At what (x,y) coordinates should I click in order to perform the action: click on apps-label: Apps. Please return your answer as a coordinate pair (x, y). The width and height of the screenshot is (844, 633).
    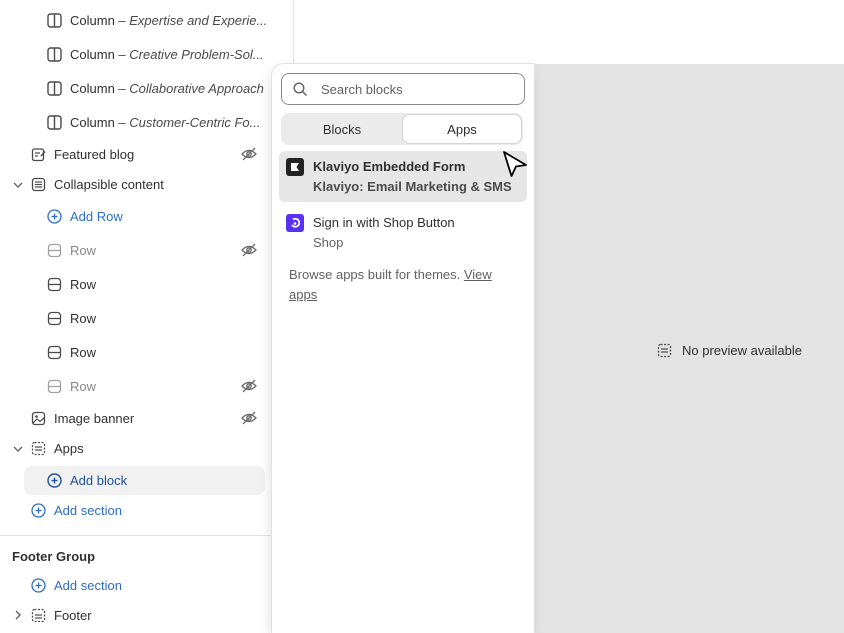
    Looking at the image, I should click on (69, 448).